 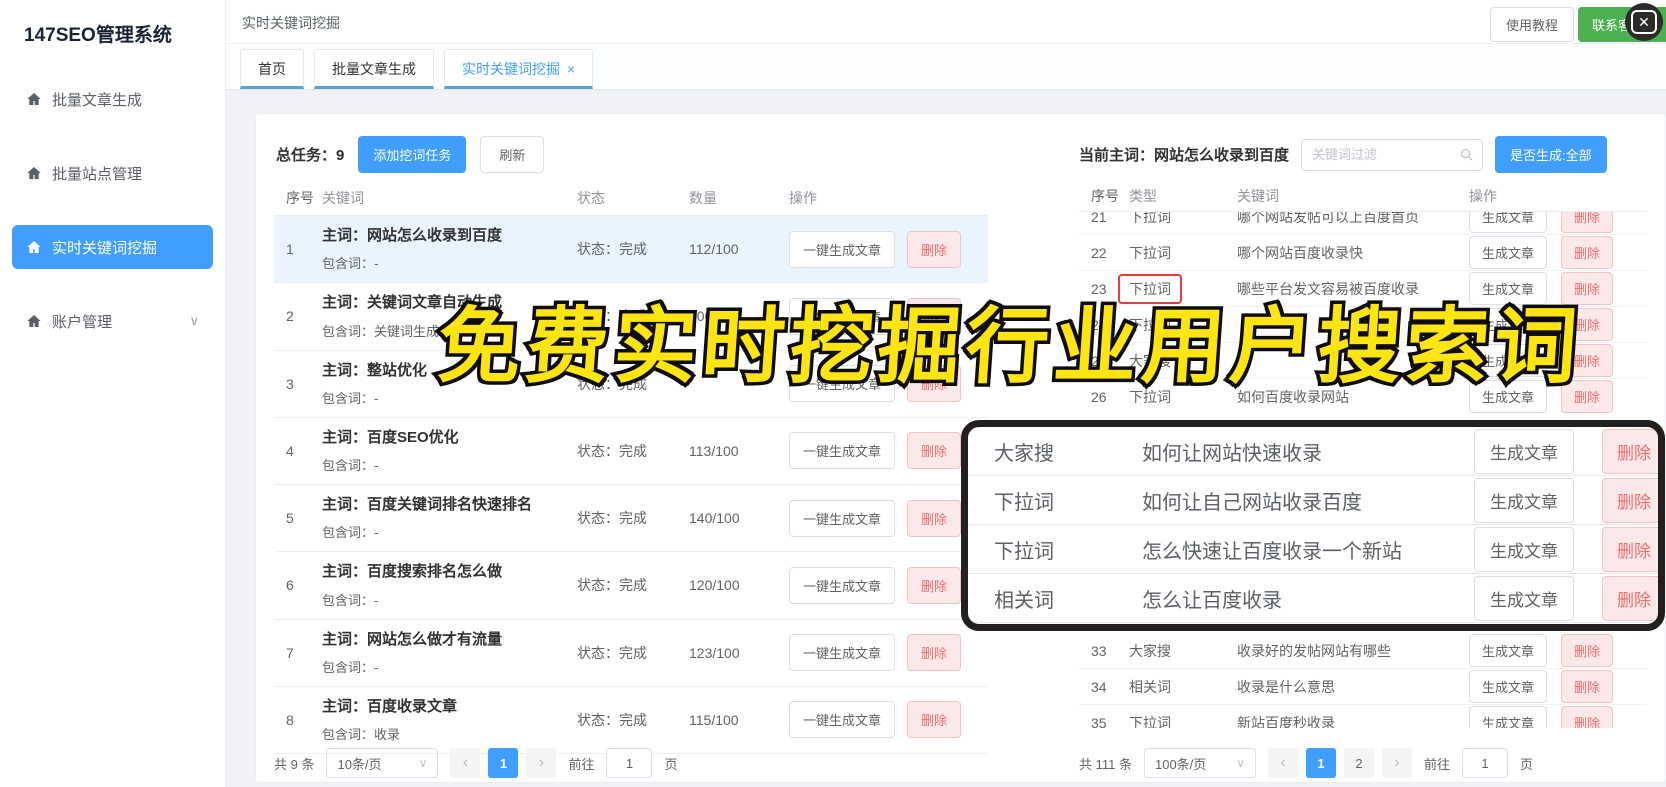 I want to click on keyword-row: 21 下拉词 哪个网站发帖可以上百度首页 生成文章 删除, so click(x=1363, y=223).